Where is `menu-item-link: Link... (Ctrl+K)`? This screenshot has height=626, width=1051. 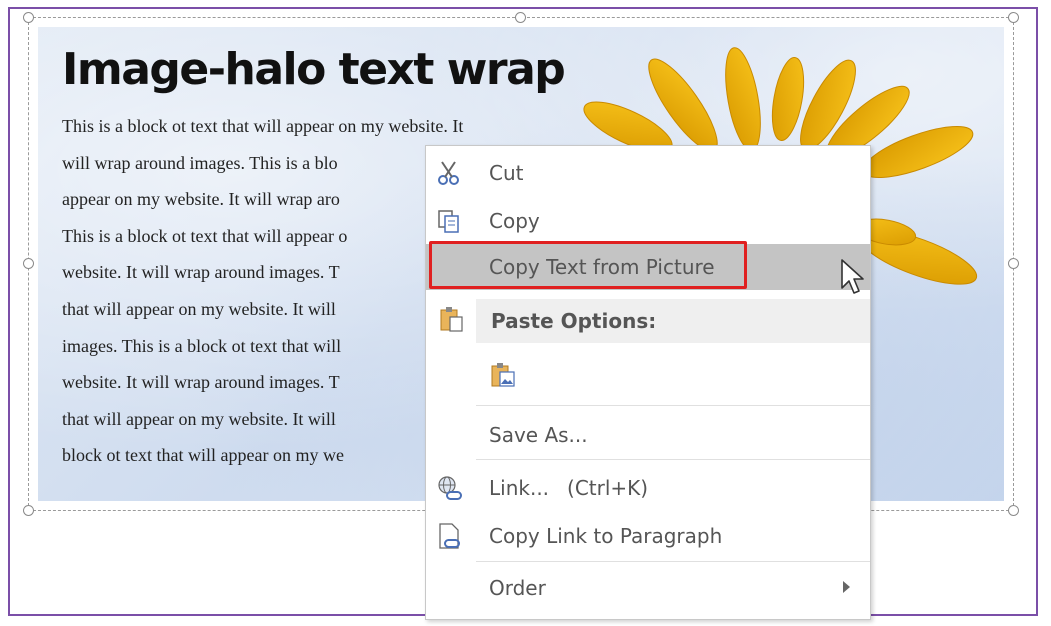
menu-item-link: Link... (Ctrl+K) is located at coordinates (648, 488).